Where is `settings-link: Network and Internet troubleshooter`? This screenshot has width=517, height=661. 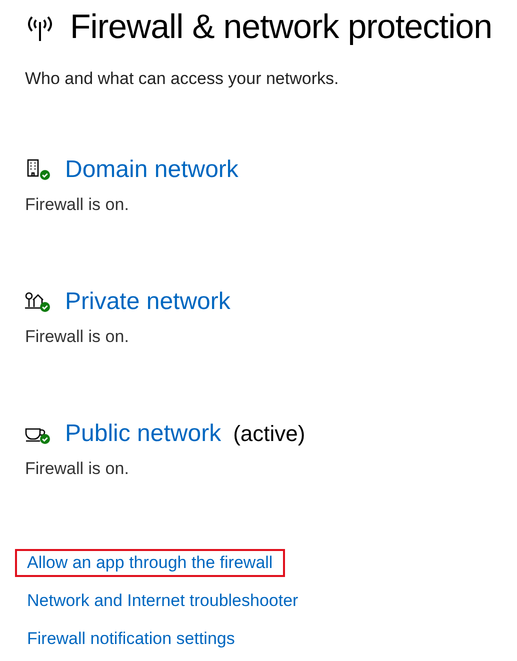 settings-link: Network and Internet troubleshooter is located at coordinates (162, 601).